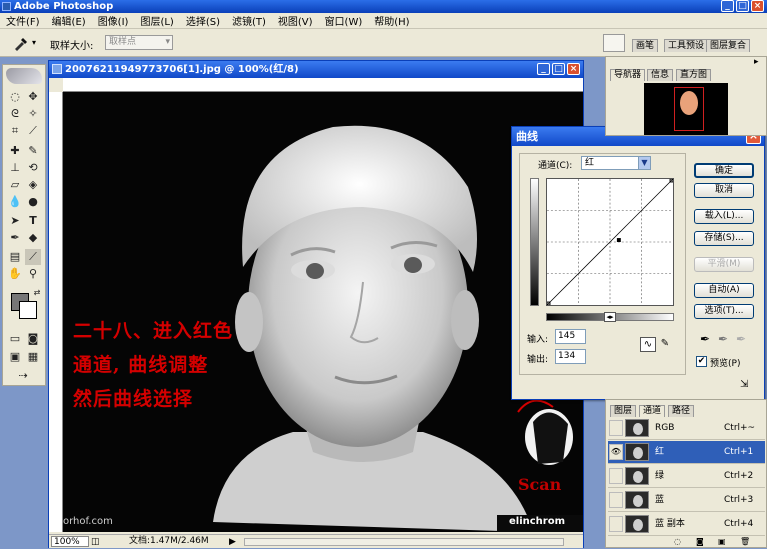  What do you see at coordinates (727, 6) in the screenshot?
I see `minimize-button: _` at bounding box center [727, 6].